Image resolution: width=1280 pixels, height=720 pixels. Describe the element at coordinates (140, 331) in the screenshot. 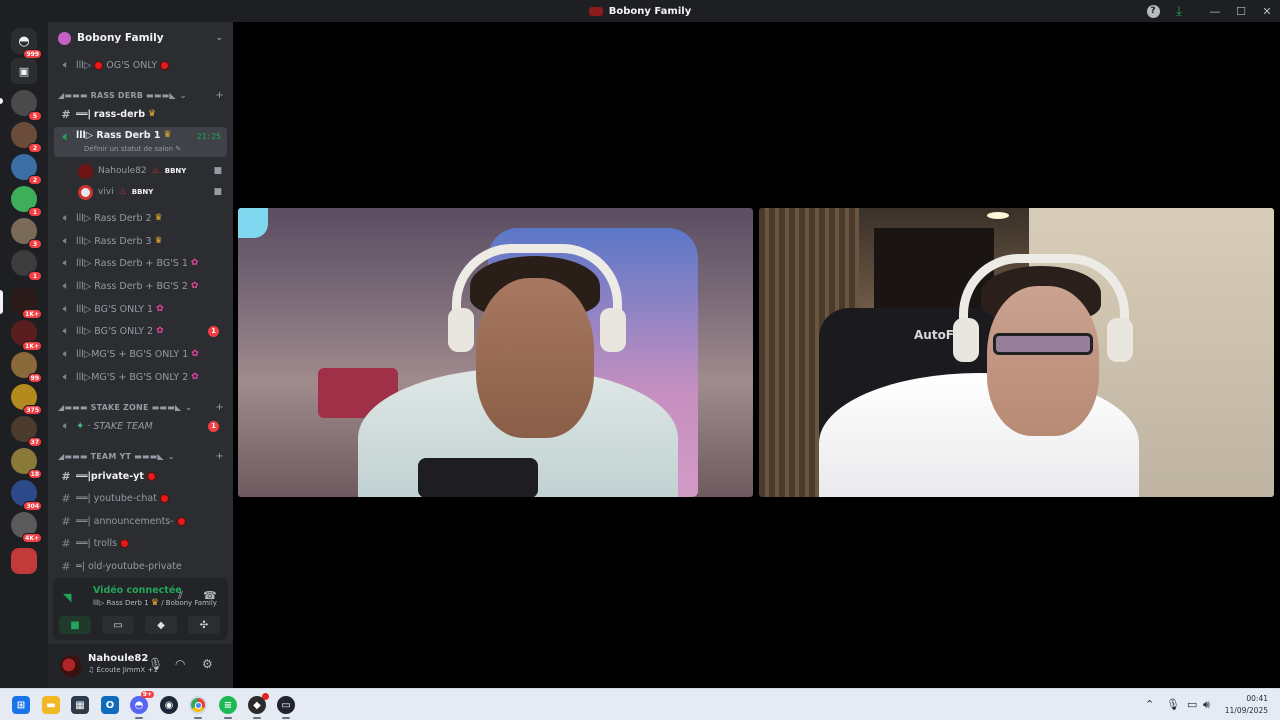

I see `voice-channel-bg-only-2: 🔈︎ lll▷ BG'S ONLY 2 ✿ 1` at that location.